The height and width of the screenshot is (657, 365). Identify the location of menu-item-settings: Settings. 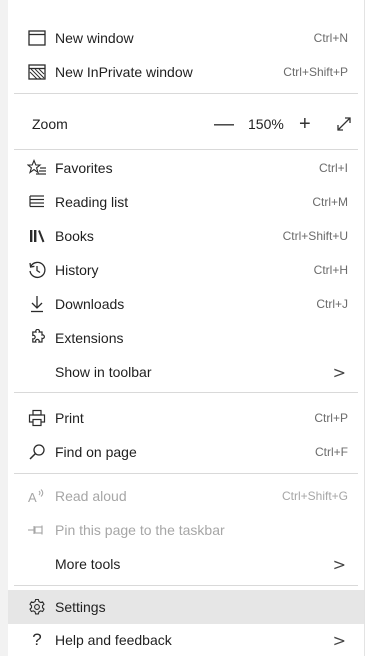
(186, 607).